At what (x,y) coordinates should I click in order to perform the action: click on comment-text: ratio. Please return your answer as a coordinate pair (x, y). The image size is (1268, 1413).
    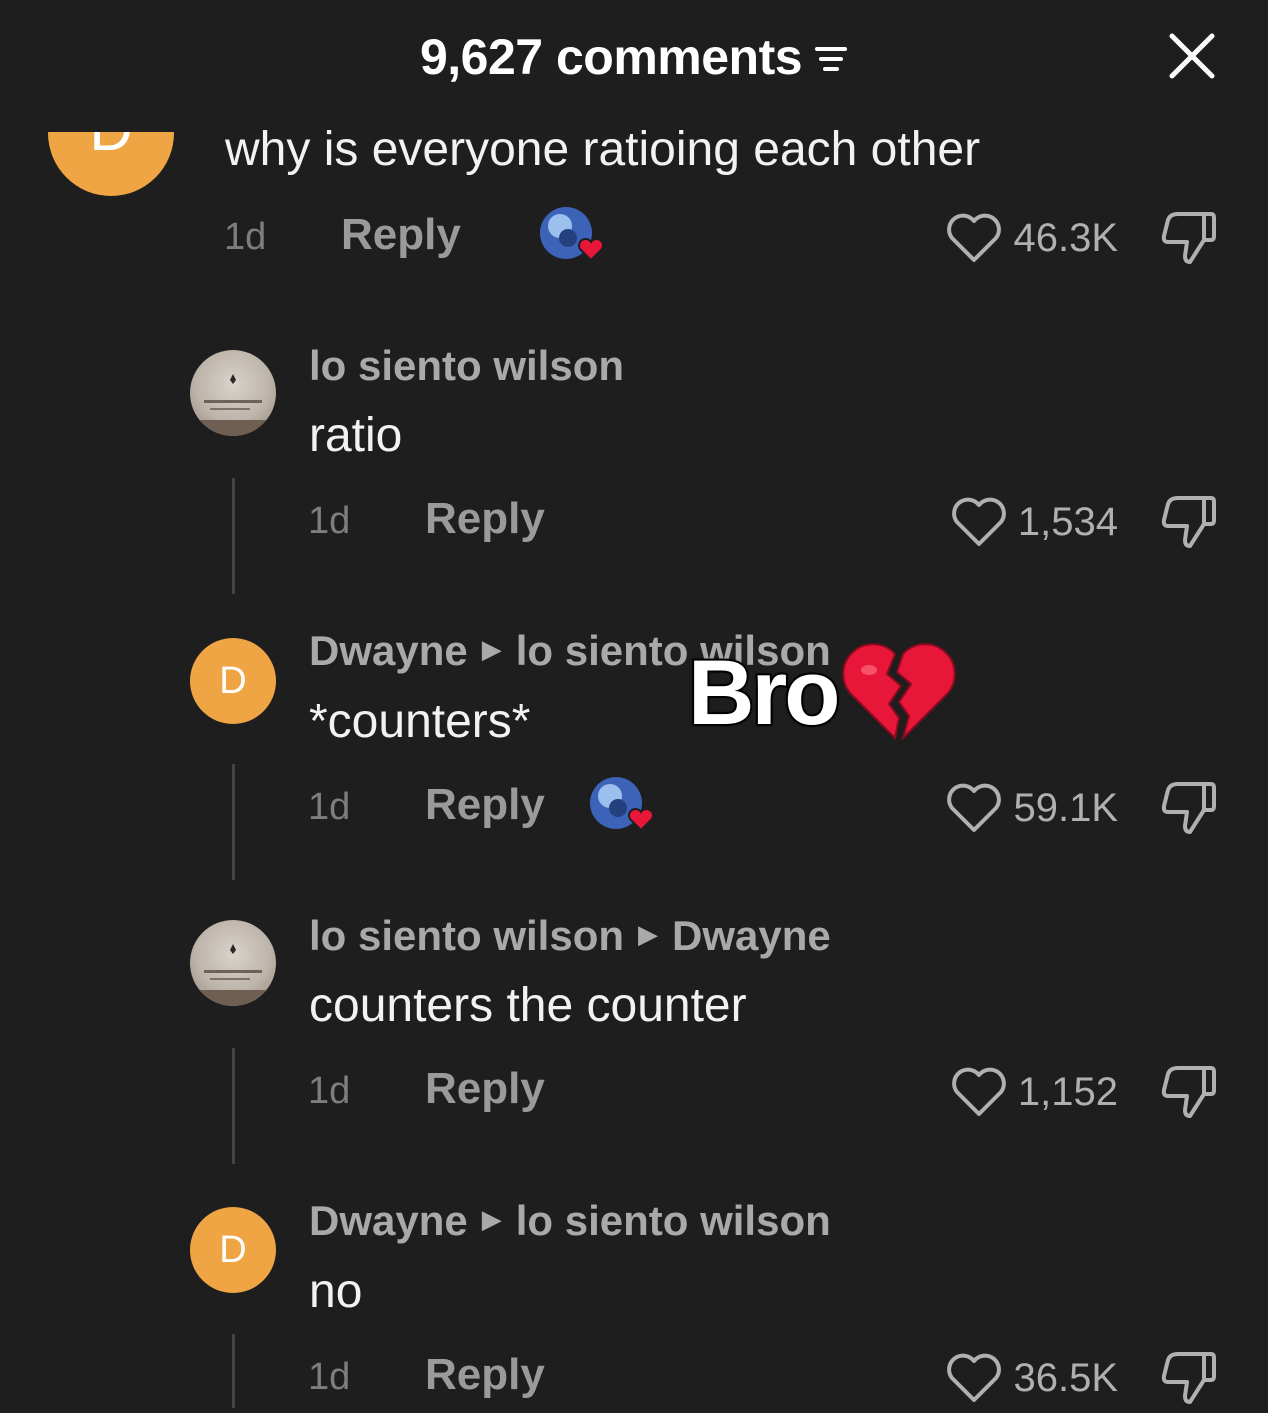
    Looking at the image, I should click on (356, 435).